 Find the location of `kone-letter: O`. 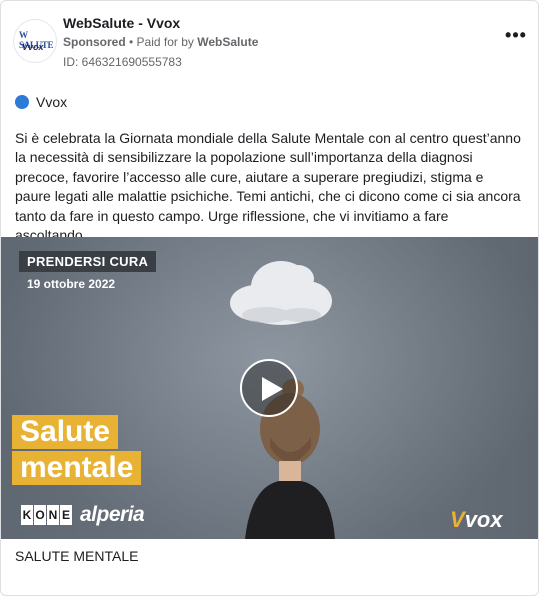

kone-letter: O is located at coordinates (40, 515).